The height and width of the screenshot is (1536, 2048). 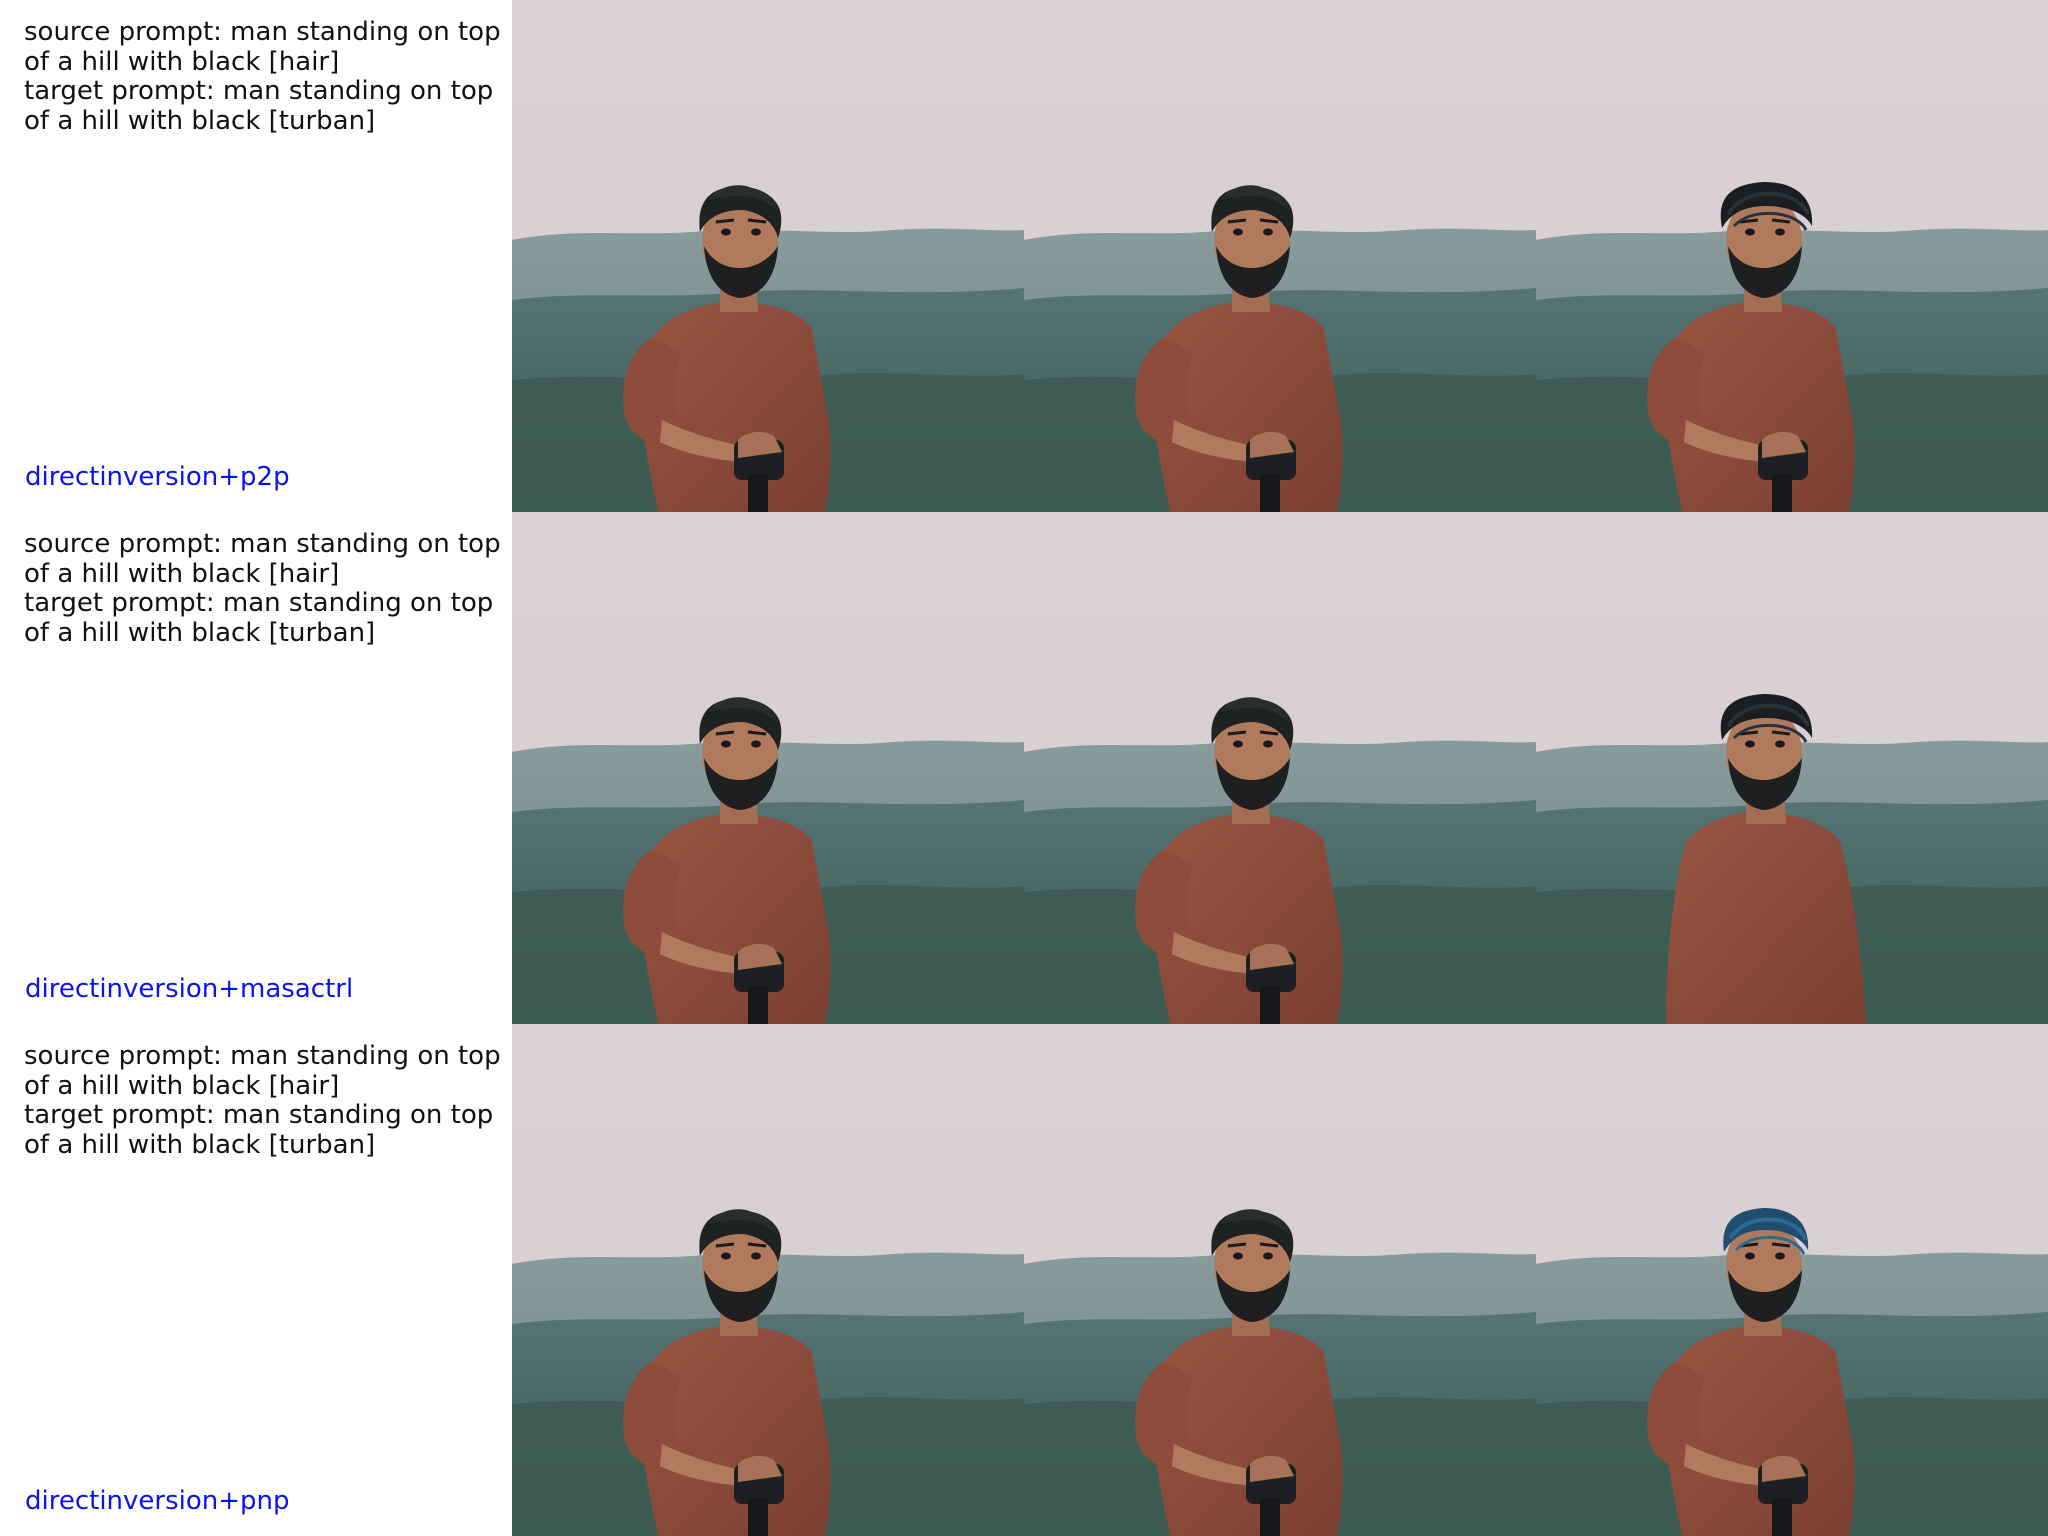 I want to click on row-1-source-image, so click(x=768, y=256).